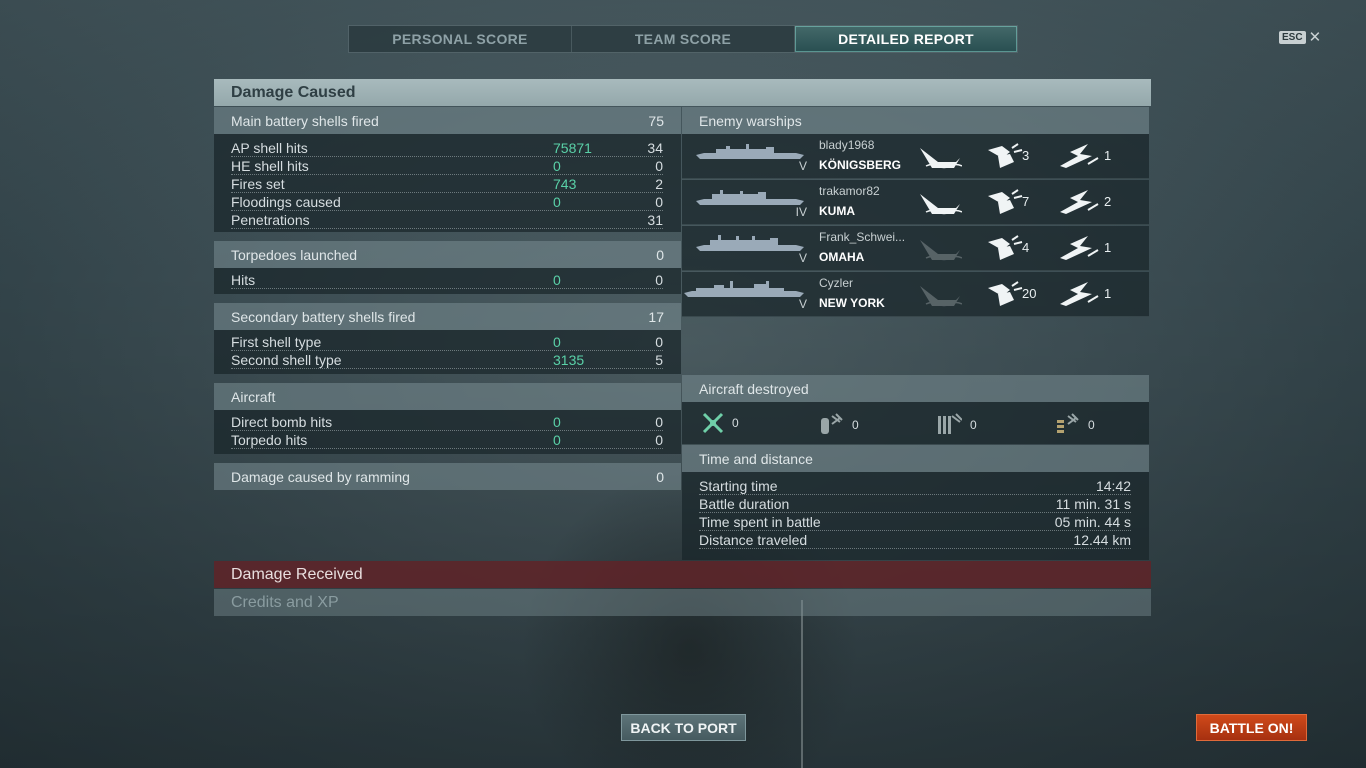  I want to click on stat-row: HE shell hits 0 0, so click(447, 166).